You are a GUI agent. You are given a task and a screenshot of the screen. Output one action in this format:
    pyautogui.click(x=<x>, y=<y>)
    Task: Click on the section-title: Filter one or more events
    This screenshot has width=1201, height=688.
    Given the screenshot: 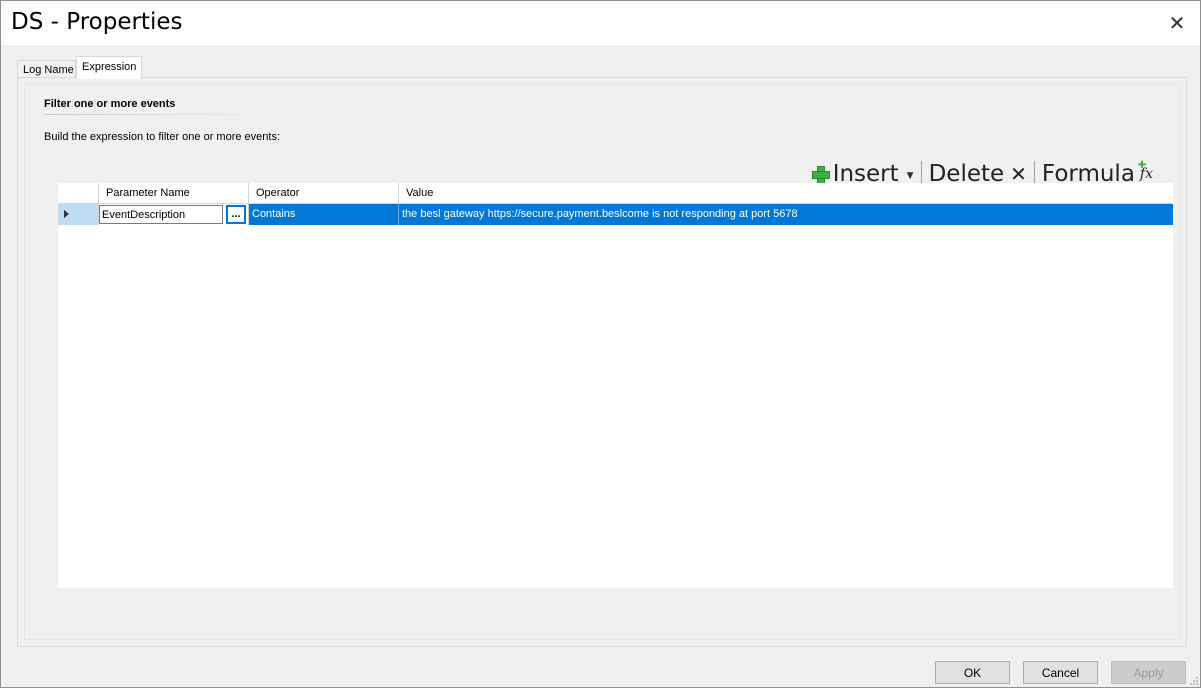 What is the action you would take?
    pyautogui.click(x=110, y=104)
    